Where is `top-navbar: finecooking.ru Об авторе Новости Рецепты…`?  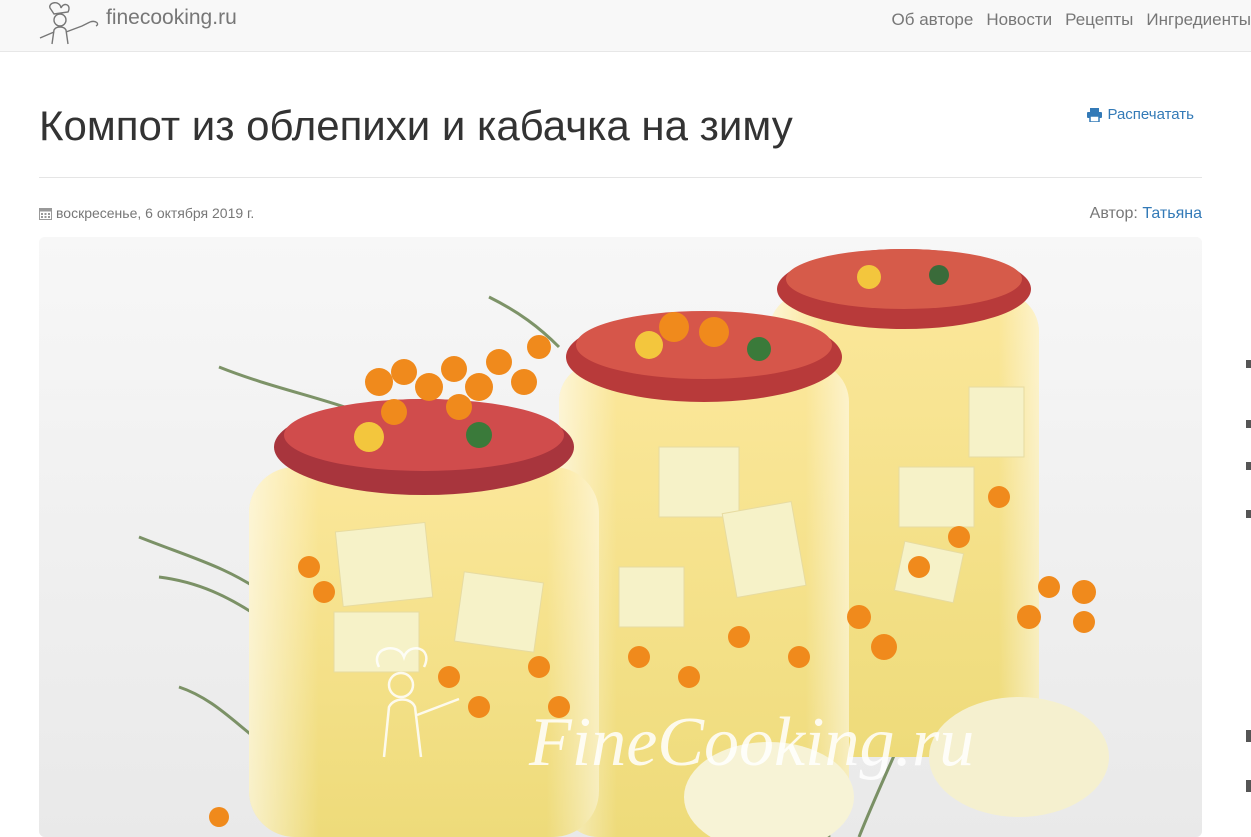 top-navbar: finecooking.ru Об авторе Новости Рецепты… is located at coordinates (625, 26).